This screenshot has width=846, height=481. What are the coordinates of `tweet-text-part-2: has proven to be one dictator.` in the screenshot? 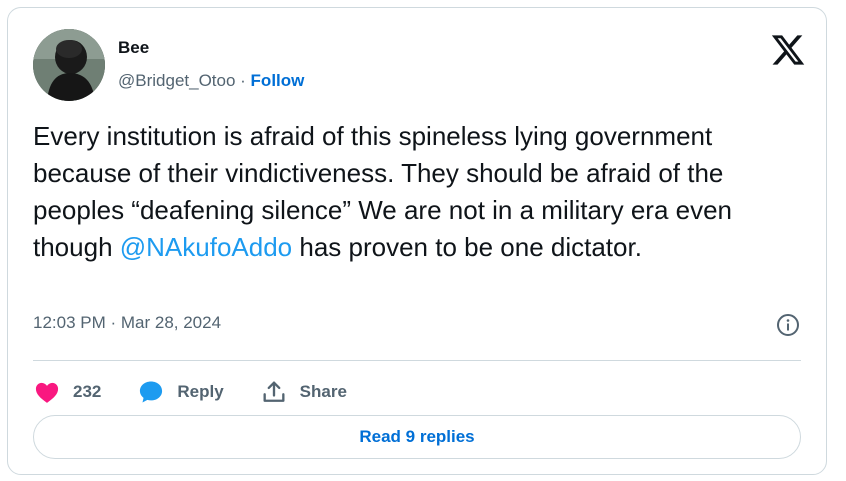 It's located at (467, 247).